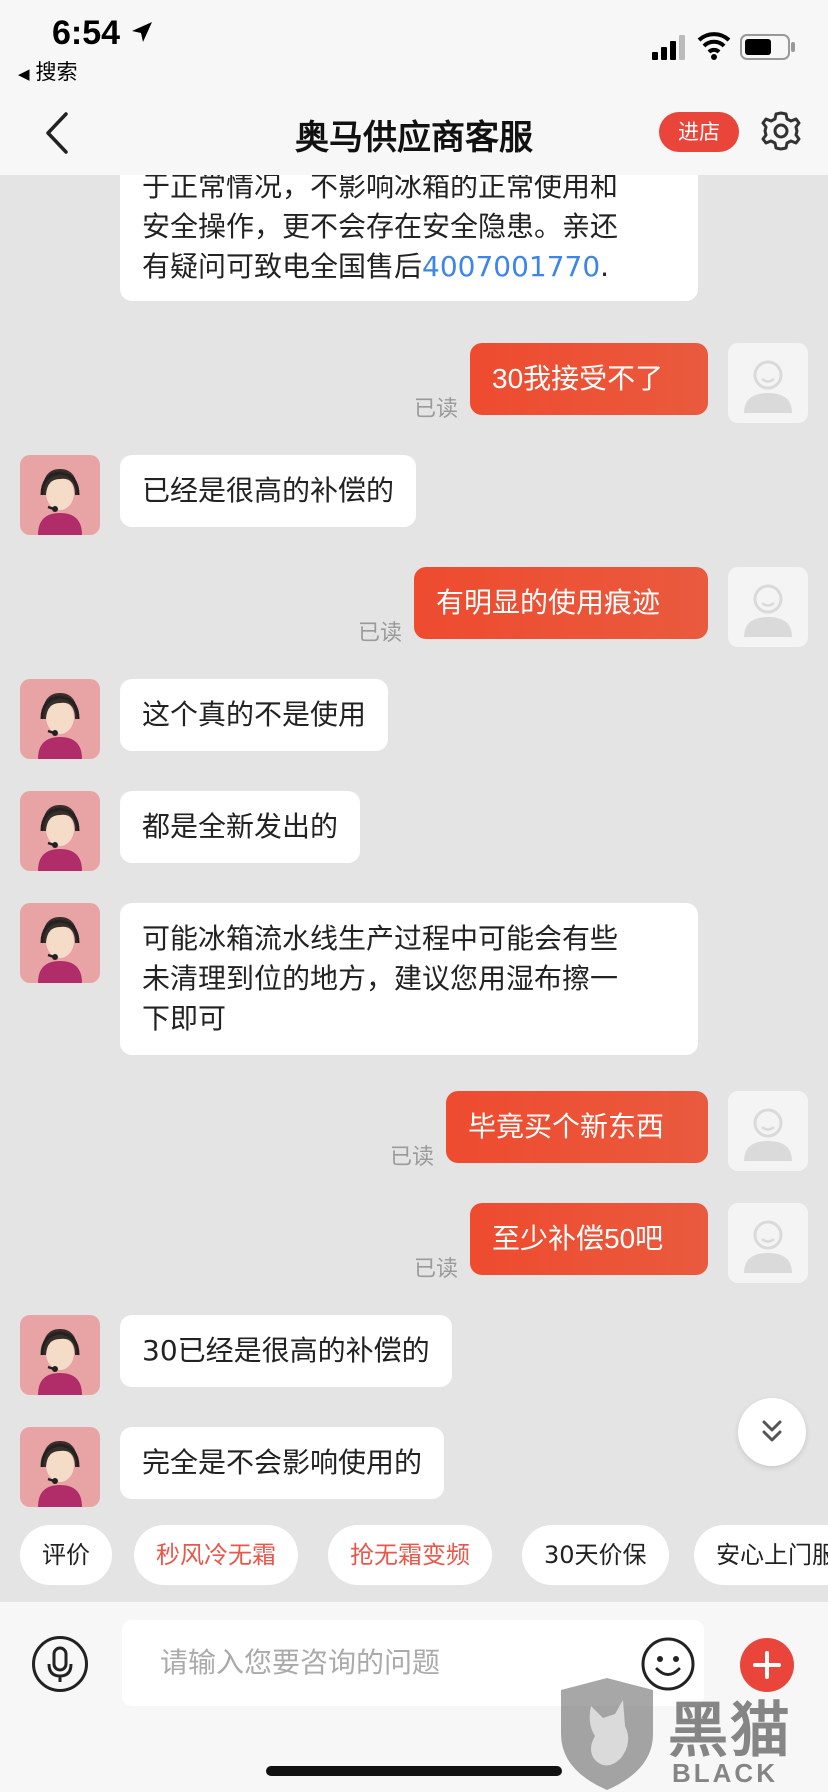  I want to click on back-to-search-link: ◀ 搜索, so click(48, 71).